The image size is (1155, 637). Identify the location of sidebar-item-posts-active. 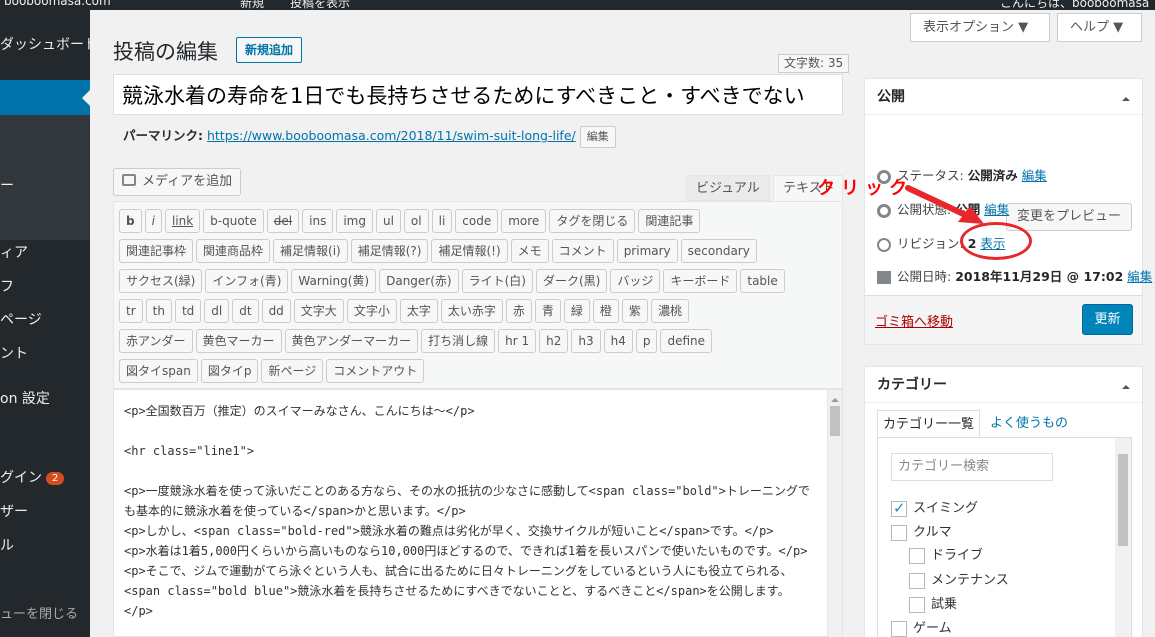
(45, 97).